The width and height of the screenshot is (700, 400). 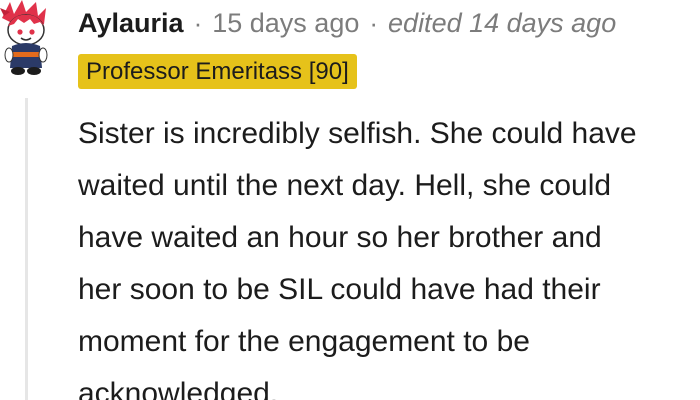 What do you see at coordinates (131, 23) in the screenshot?
I see `username-link: Aylauria` at bounding box center [131, 23].